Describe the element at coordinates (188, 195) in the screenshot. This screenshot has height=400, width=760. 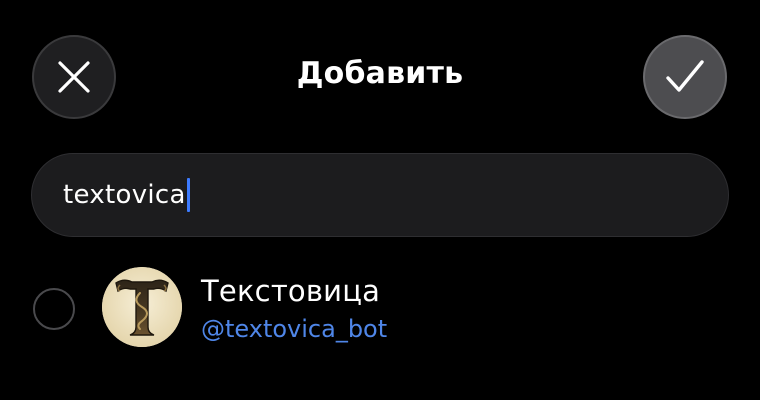
I see `text-caret` at that location.